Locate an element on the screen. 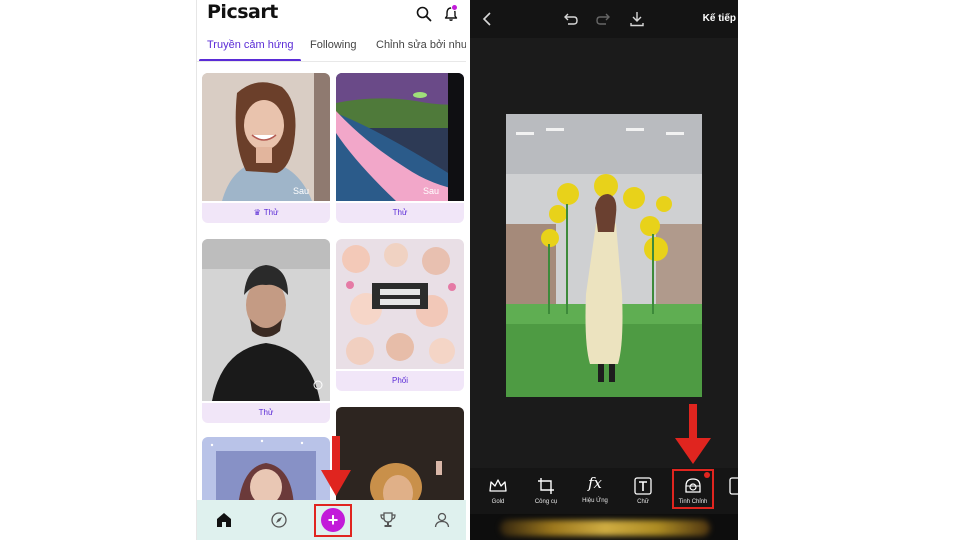  editor-top-bar: Kế tiếp is located at coordinates (604, 19).